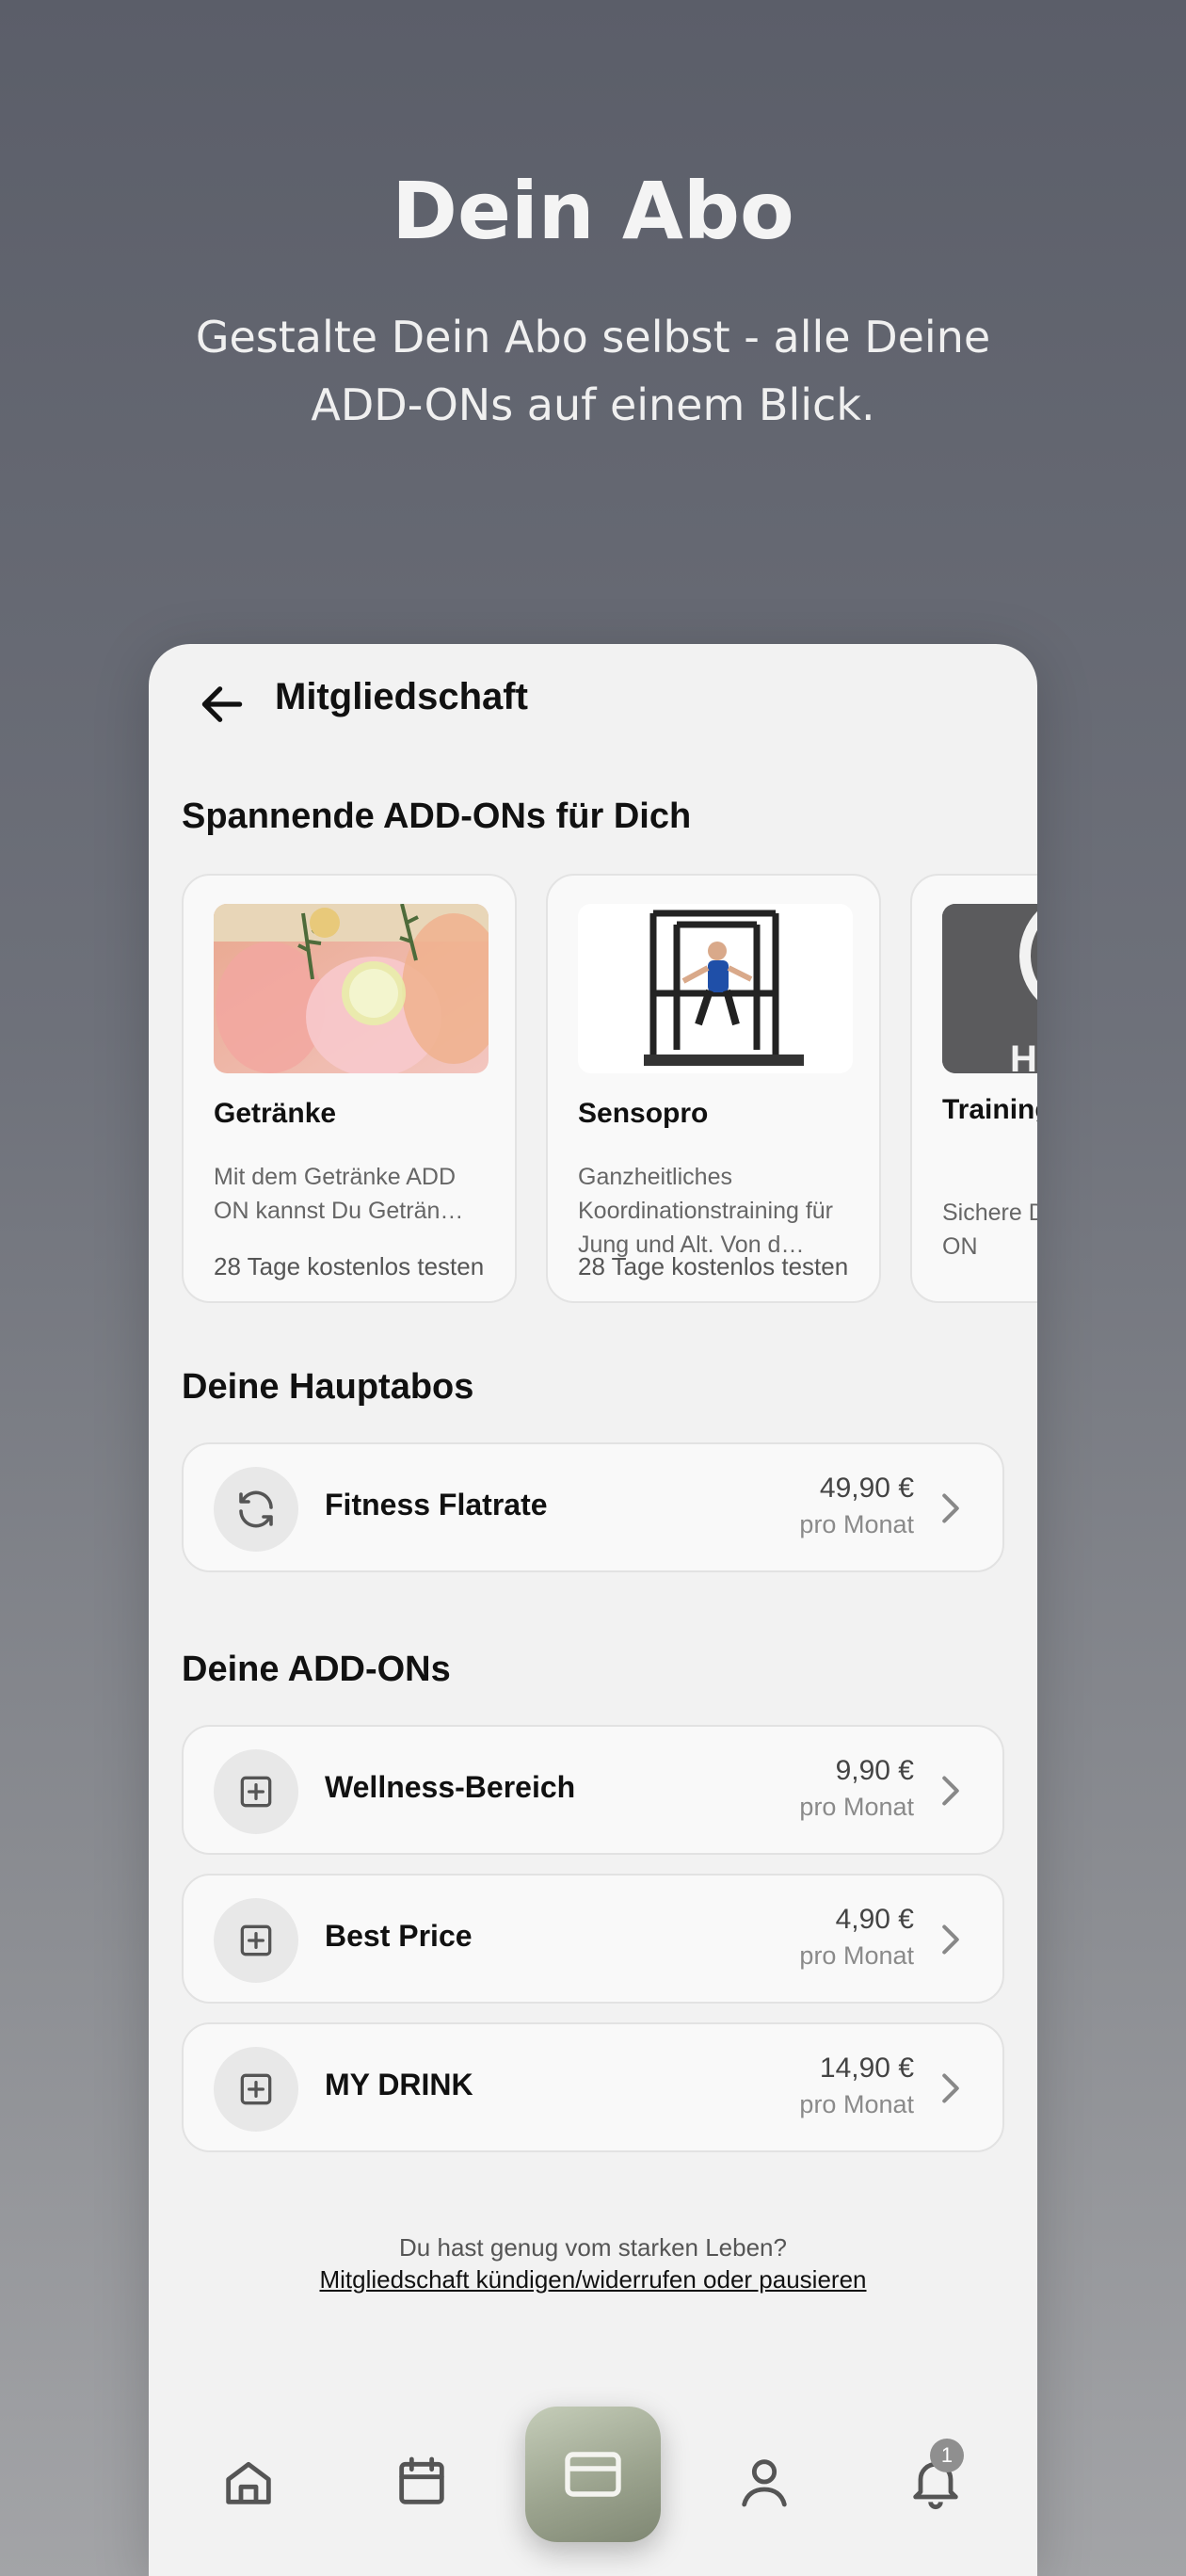 The width and height of the screenshot is (1186, 2576). What do you see at coordinates (593, 211) in the screenshot?
I see `hero-title: Dein Abo` at bounding box center [593, 211].